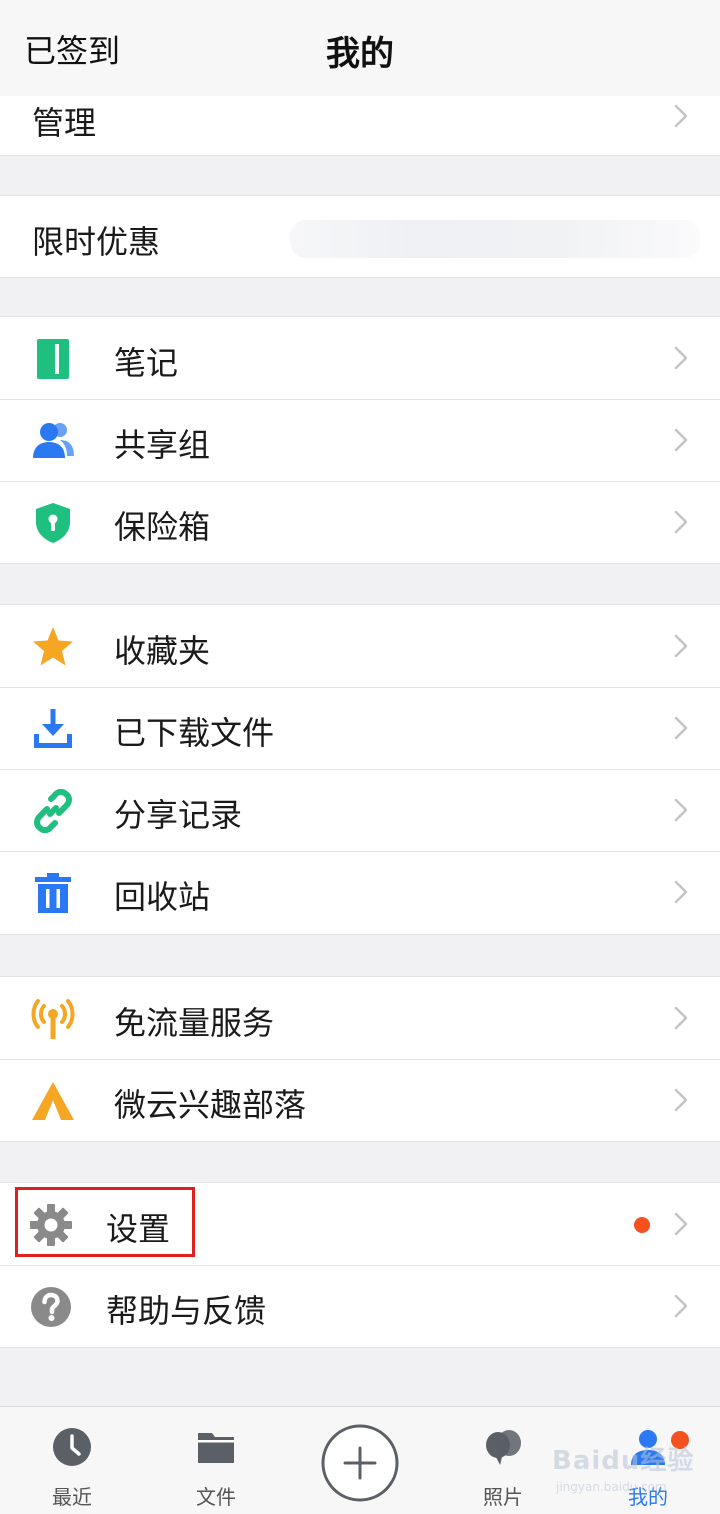 The height and width of the screenshot is (1514, 720). I want to click on list-item-share-history: 分享记录, so click(360, 810).